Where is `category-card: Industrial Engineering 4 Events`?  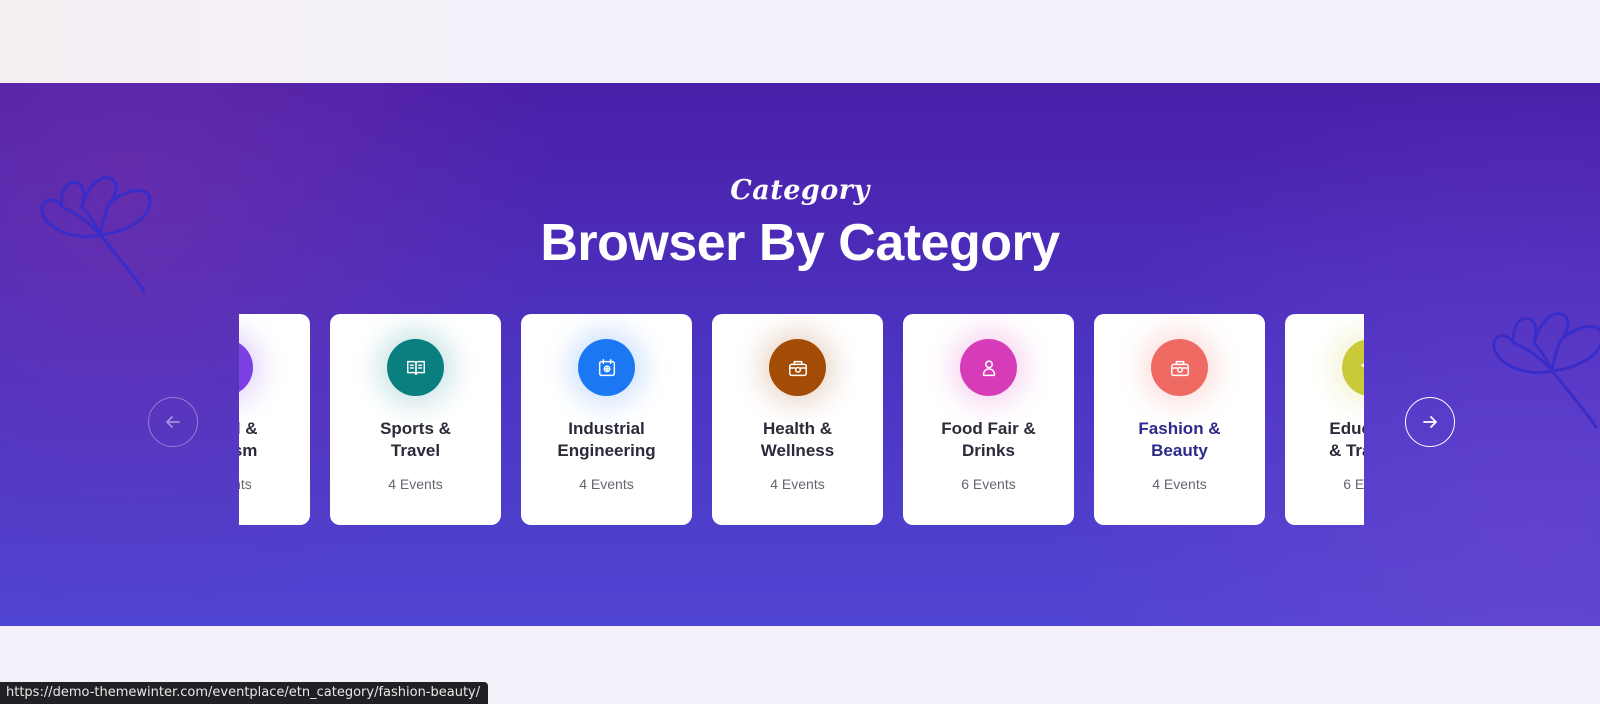
category-card: Industrial Engineering 4 Events is located at coordinates (606, 419).